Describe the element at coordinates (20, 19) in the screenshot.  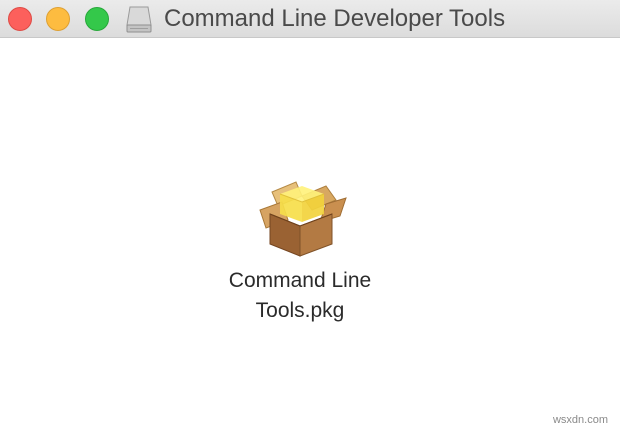
I see `close-button` at that location.